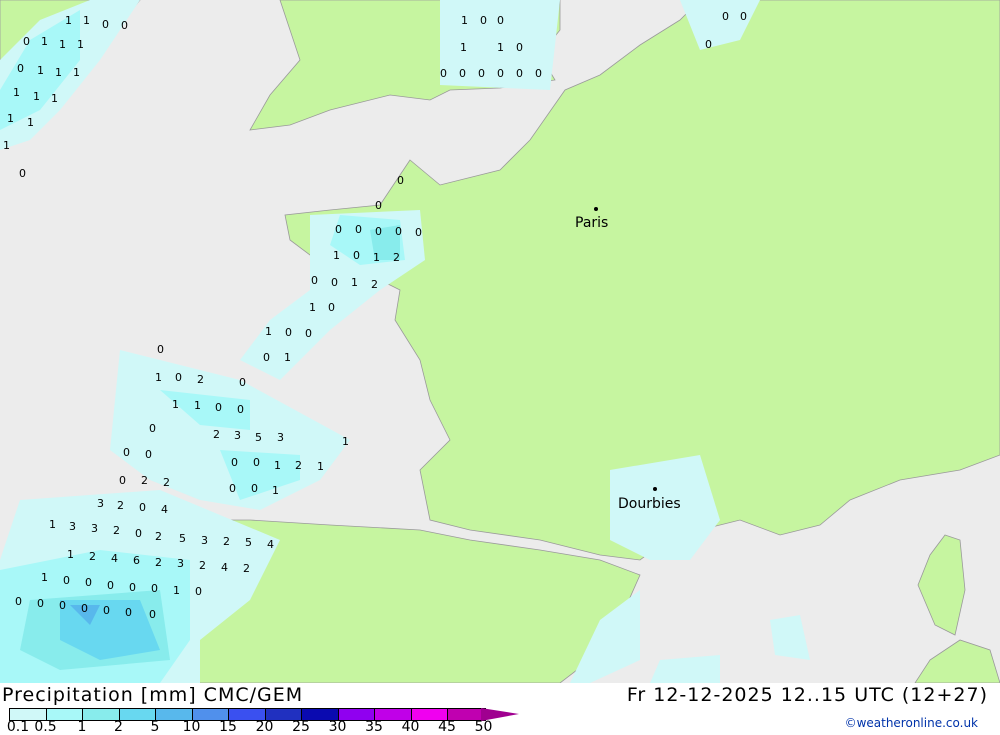 Image resolution: width=1000 pixels, height=735 pixels. Describe the element at coordinates (655, 489) in the screenshot. I see `dourbies-marker` at that location.